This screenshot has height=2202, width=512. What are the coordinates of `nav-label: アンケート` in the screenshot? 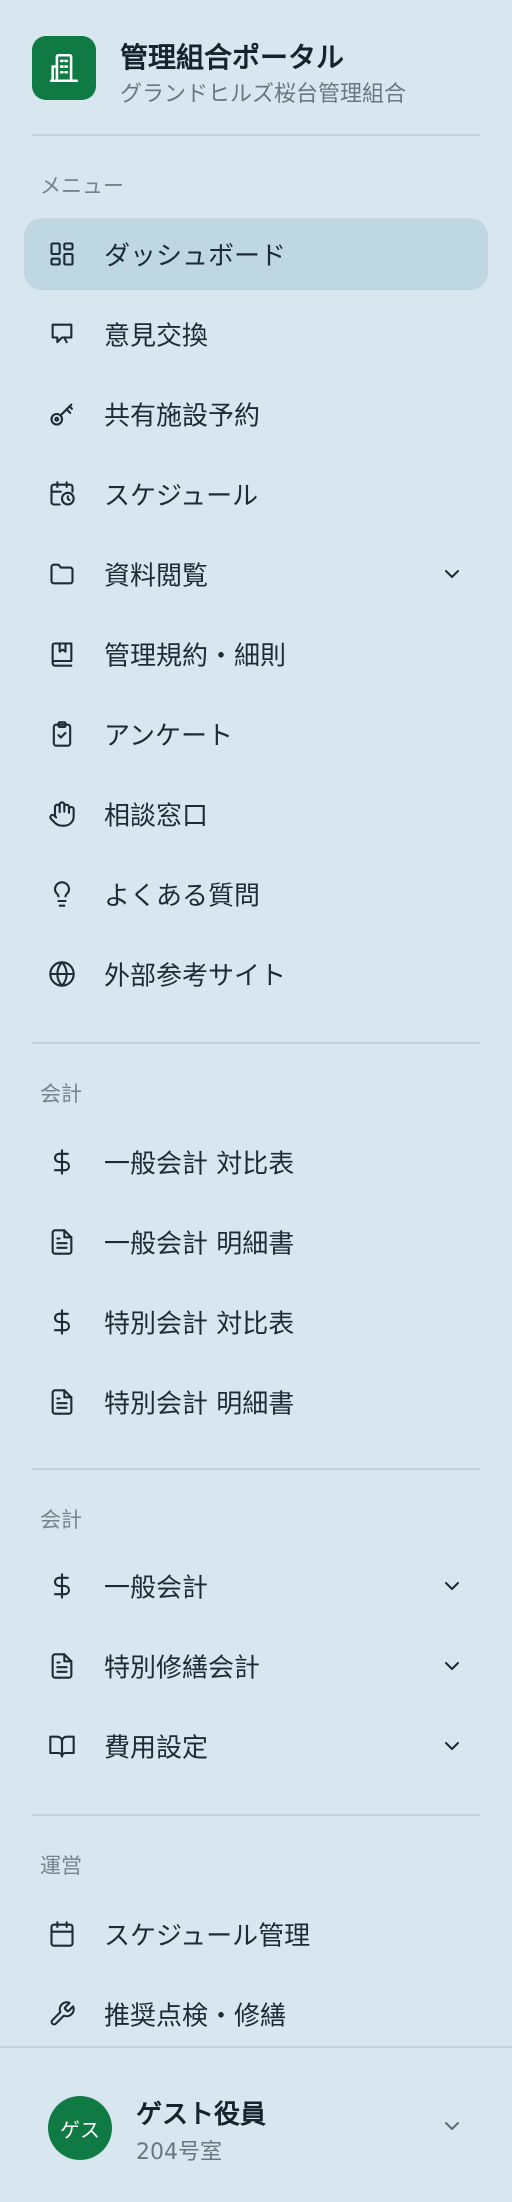 It's located at (168, 736).